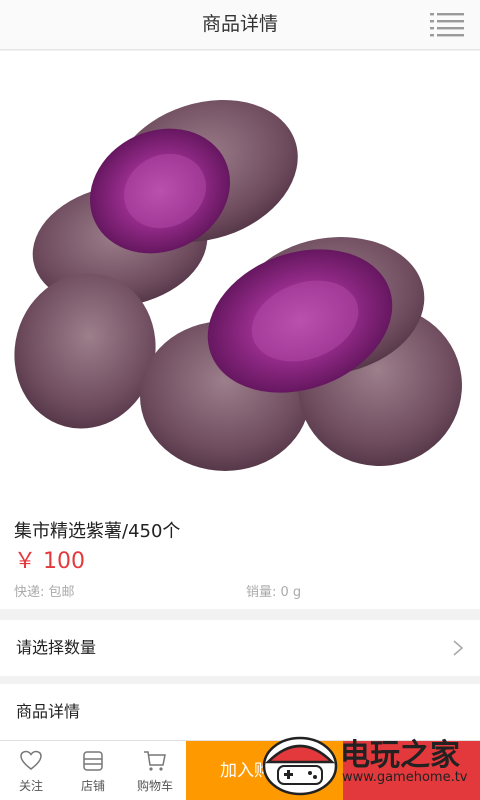 This screenshot has width=480, height=800. I want to click on menu-button, so click(447, 25).